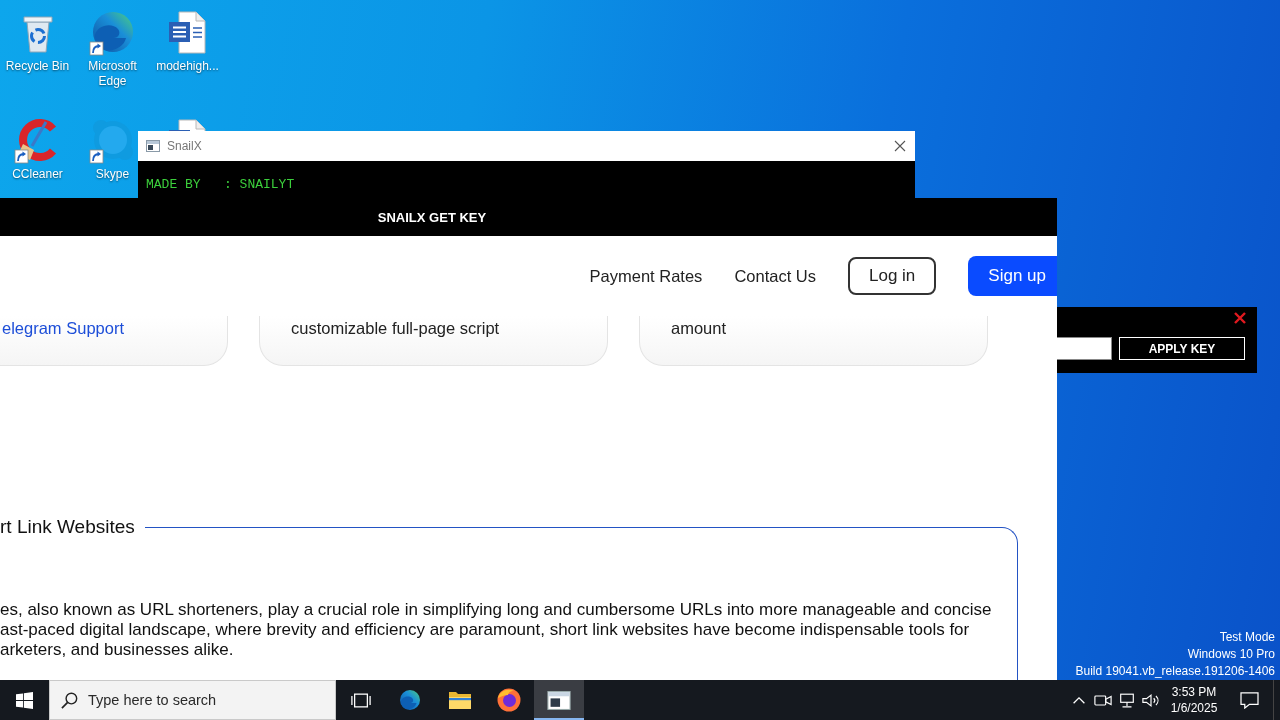 This screenshot has width=1280, height=720. Describe the element at coordinates (1194, 708) in the screenshot. I see `clock-date: 1/6/2025` at that location.